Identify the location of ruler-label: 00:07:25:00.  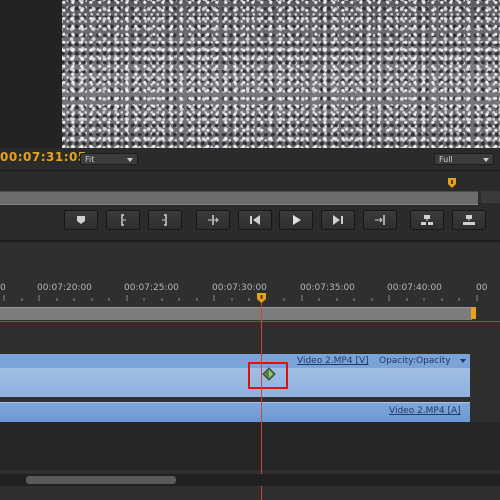
(151, 288).